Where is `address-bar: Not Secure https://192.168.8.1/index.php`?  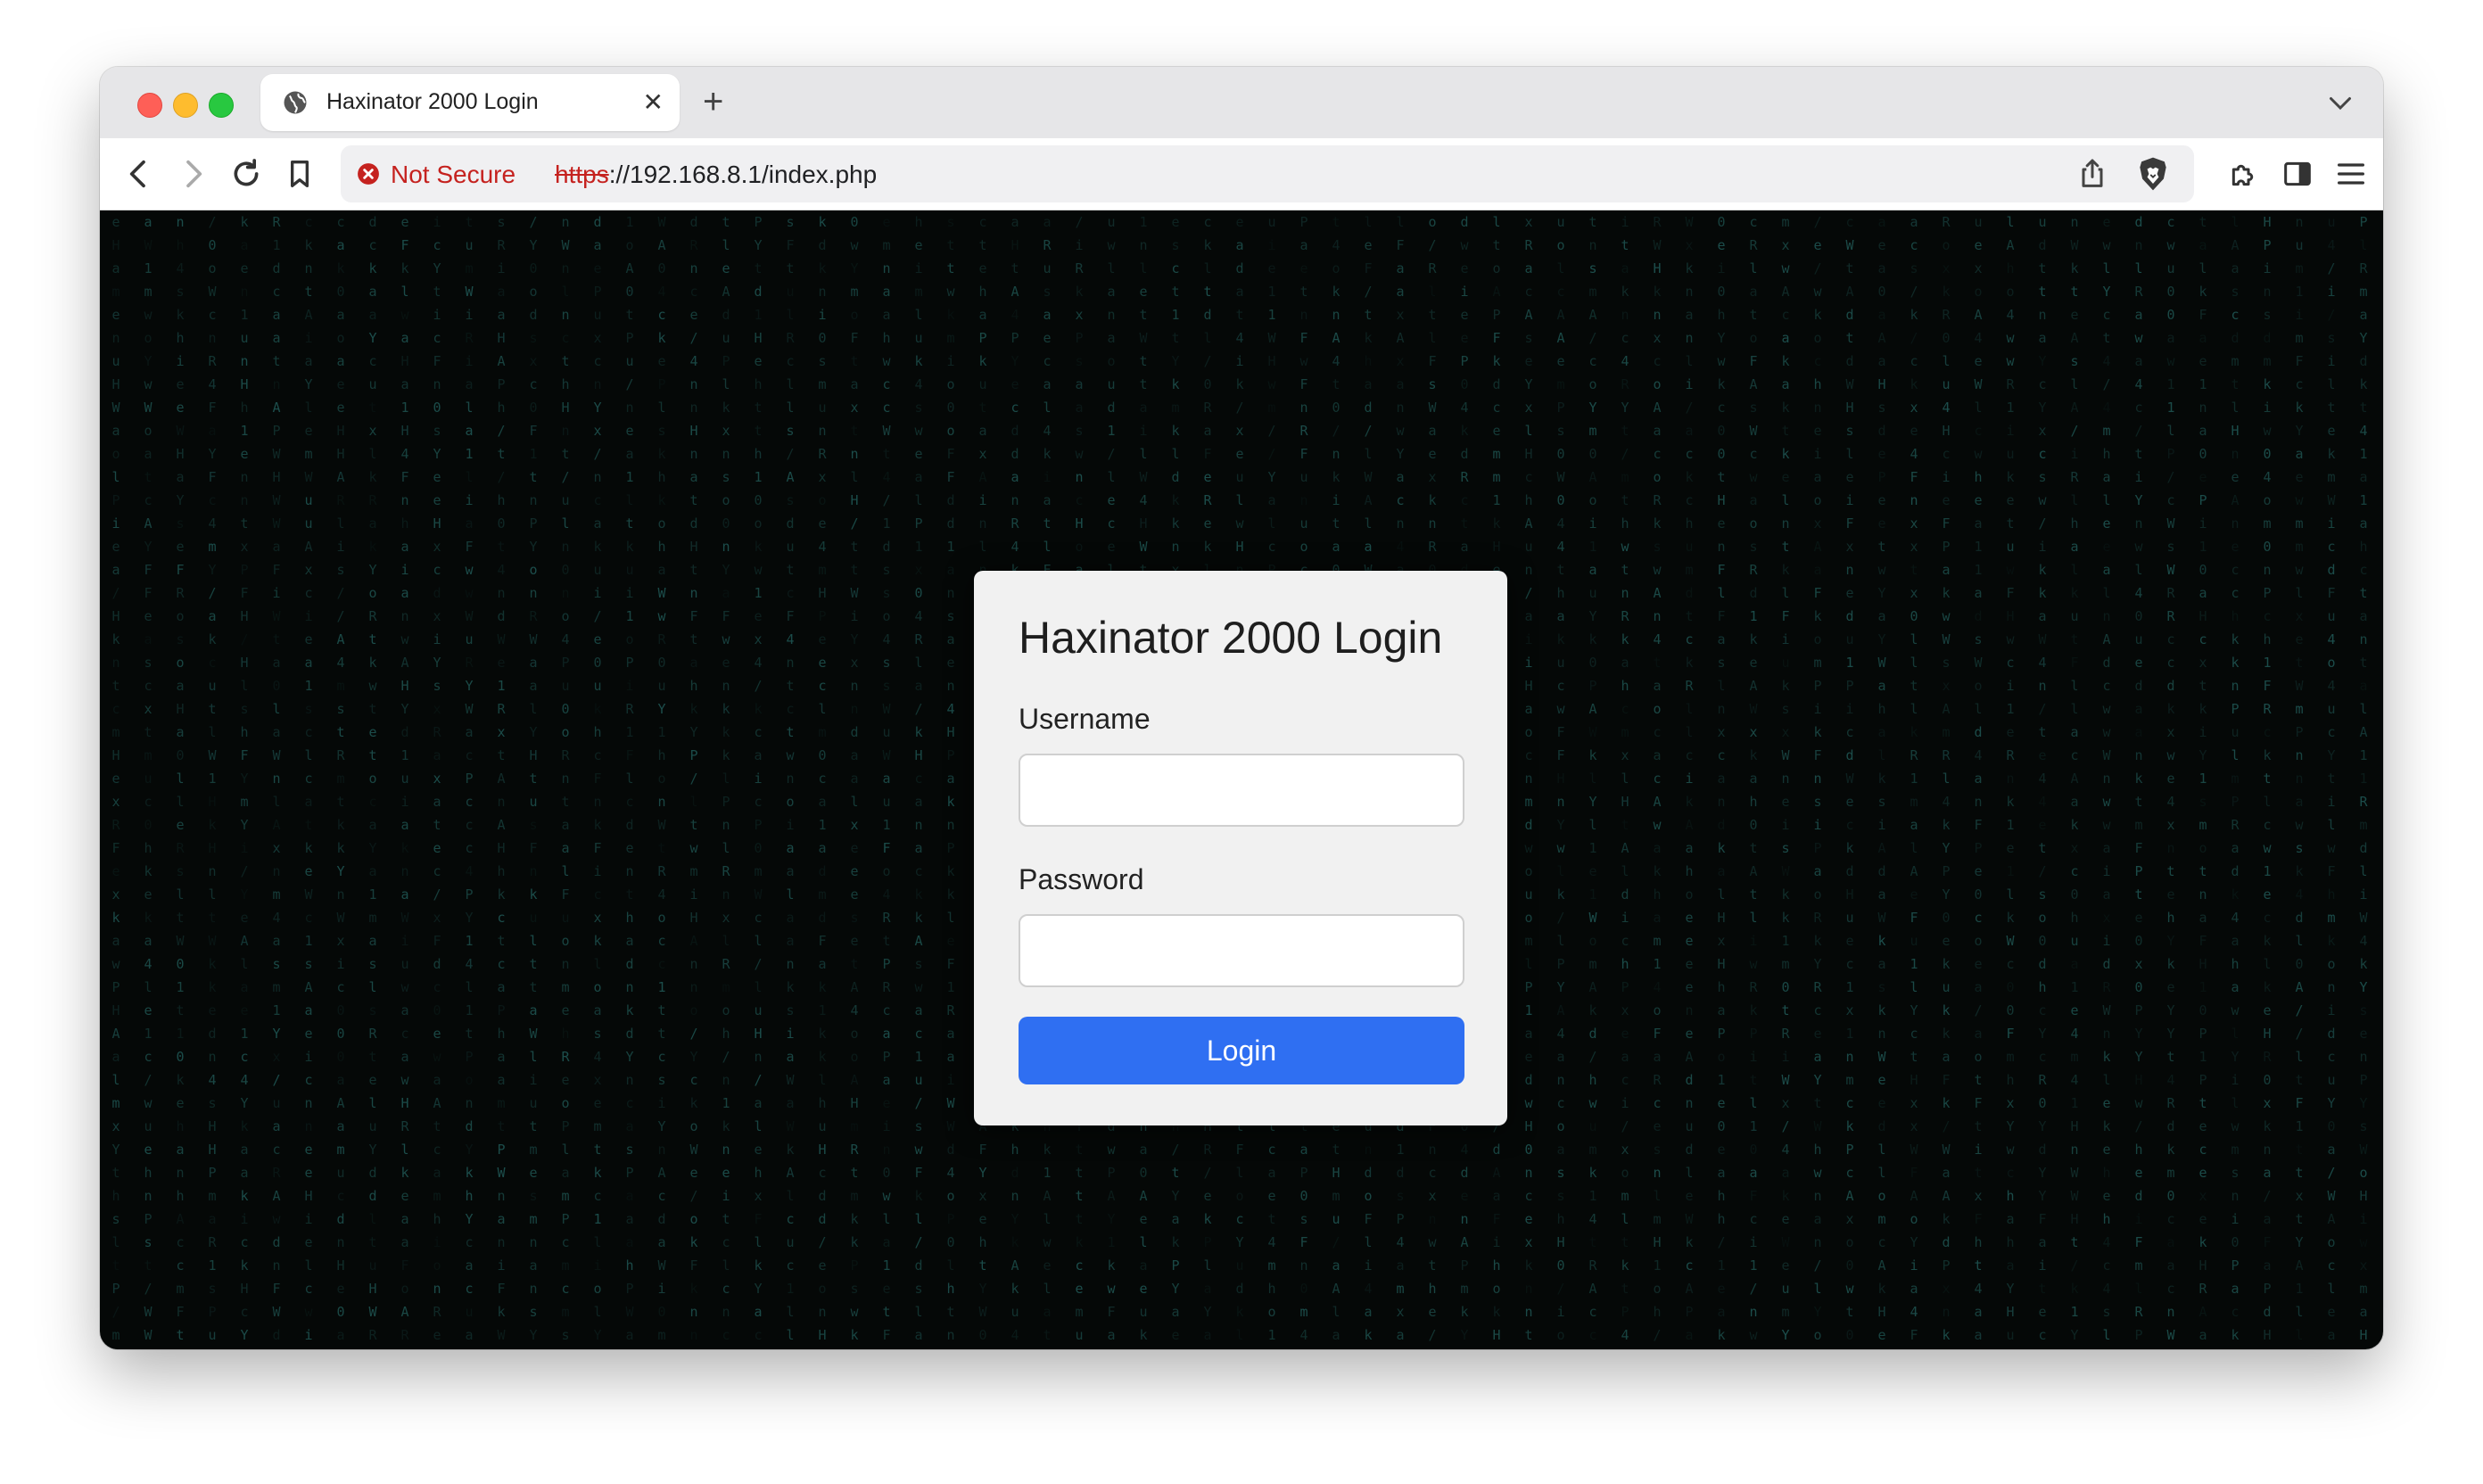
address-bar: Not Secure https://192.168.8.1/index.php is located at coordinates (1267, 174).